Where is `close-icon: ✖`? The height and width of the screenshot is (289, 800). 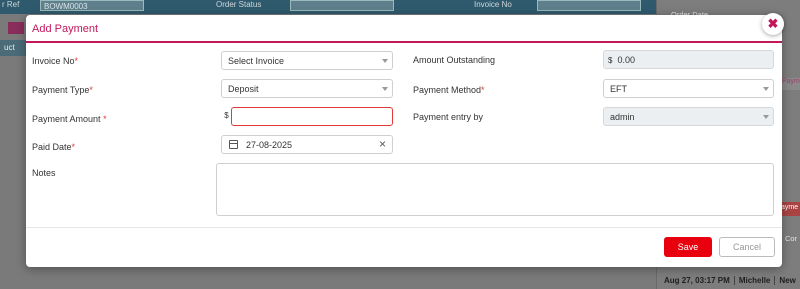
close-icon: ✖ is located at coordinates (773, 24).